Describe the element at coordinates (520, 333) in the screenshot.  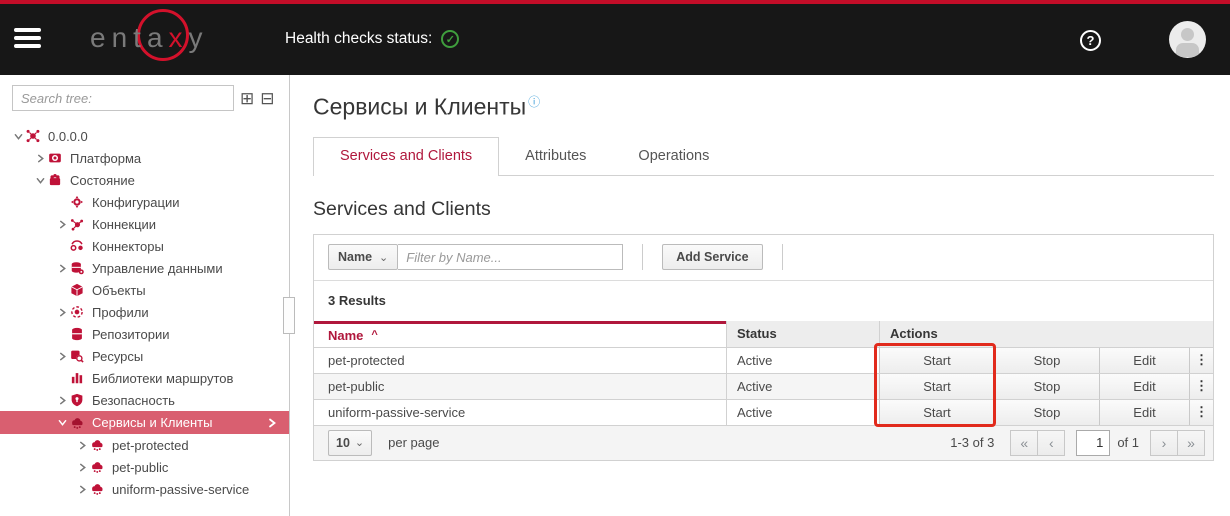
I see `column-header-name: Name ^` at that location.